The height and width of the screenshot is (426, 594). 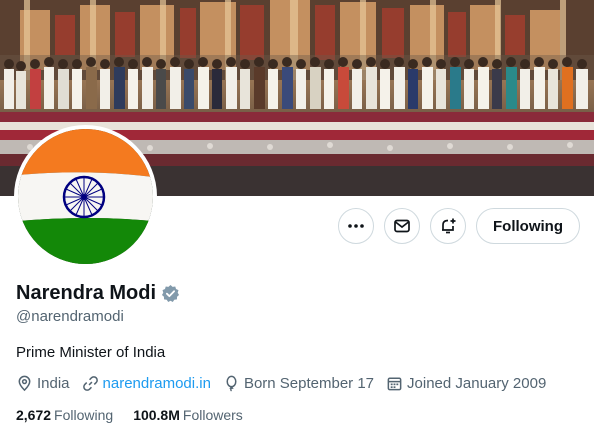 What do you see at coordinates (309, 383) in the screenshot?
I see `birthday-text: Born September 17` at bounding box center [309, 383].